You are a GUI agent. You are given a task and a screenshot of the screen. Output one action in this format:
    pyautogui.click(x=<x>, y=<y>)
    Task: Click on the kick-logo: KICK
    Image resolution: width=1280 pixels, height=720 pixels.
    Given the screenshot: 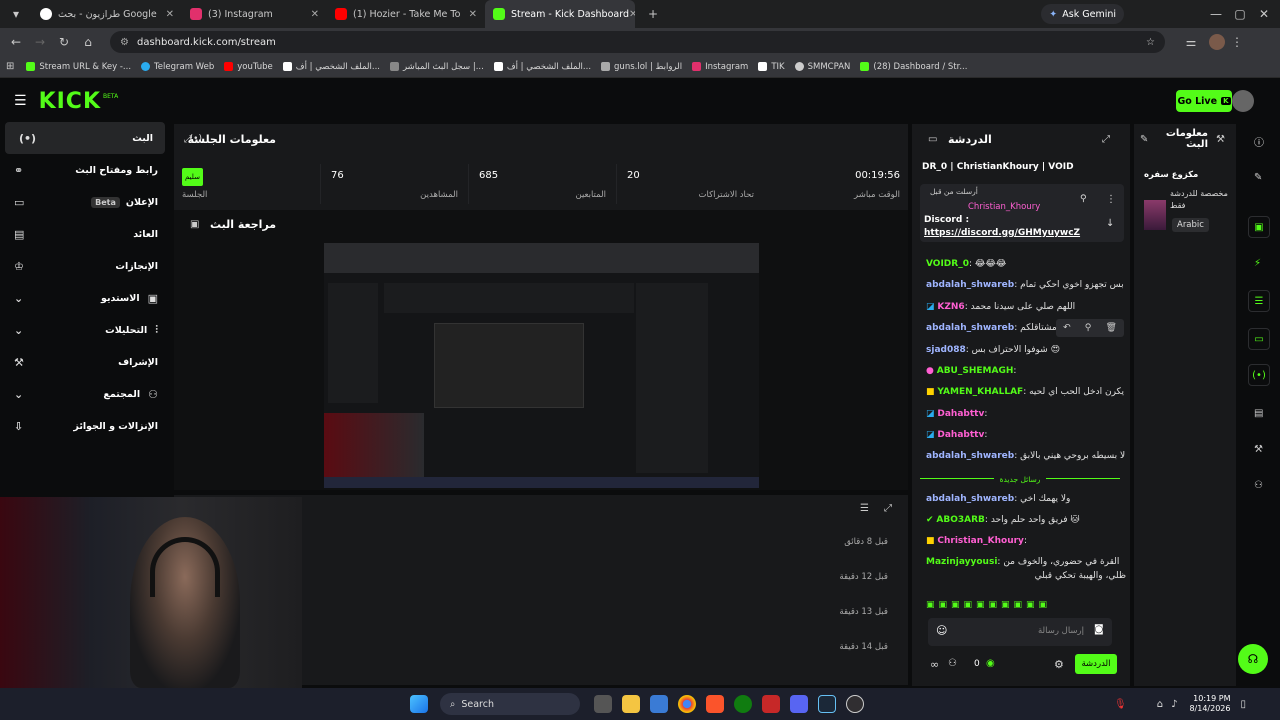 What is the action you would take?
    pyautogui.click(x=70, y=101)
    